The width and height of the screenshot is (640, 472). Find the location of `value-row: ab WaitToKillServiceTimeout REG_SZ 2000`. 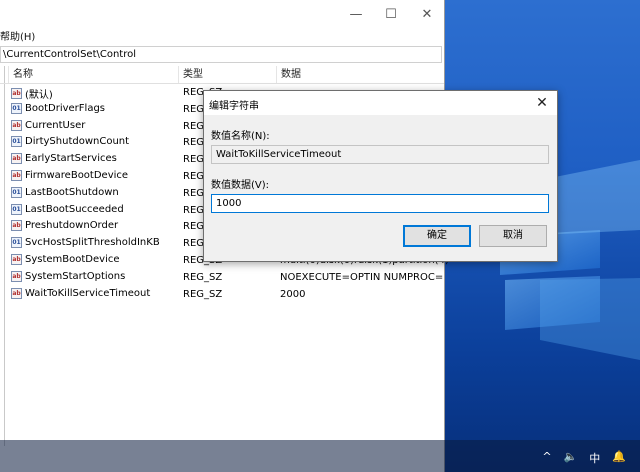

value-row: ab WaitToKillServiceTimeout REG_SZ 2000 is located at coordinates (222, 295).